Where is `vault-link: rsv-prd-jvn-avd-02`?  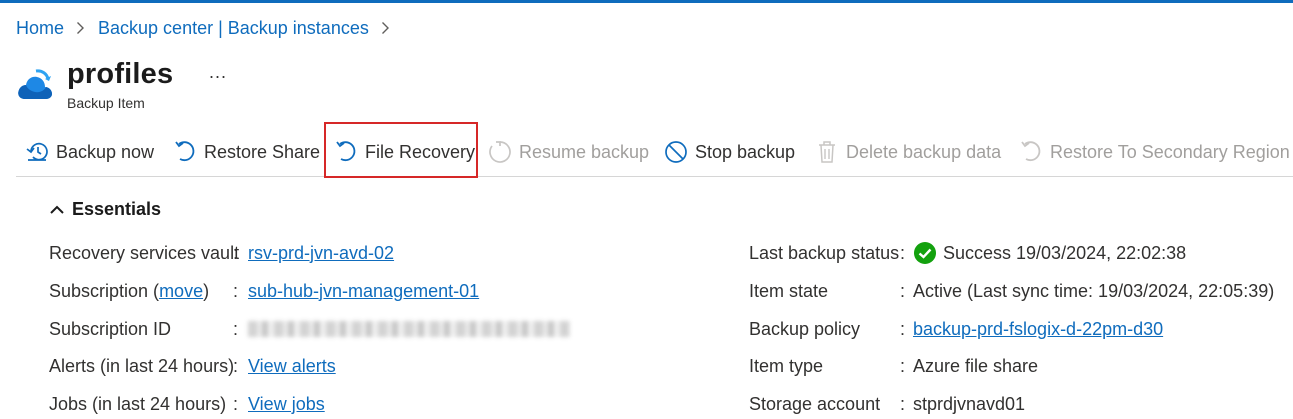 vault-link: rsv-prd-jvn-avd-02 is located at coordinates (321, 253).